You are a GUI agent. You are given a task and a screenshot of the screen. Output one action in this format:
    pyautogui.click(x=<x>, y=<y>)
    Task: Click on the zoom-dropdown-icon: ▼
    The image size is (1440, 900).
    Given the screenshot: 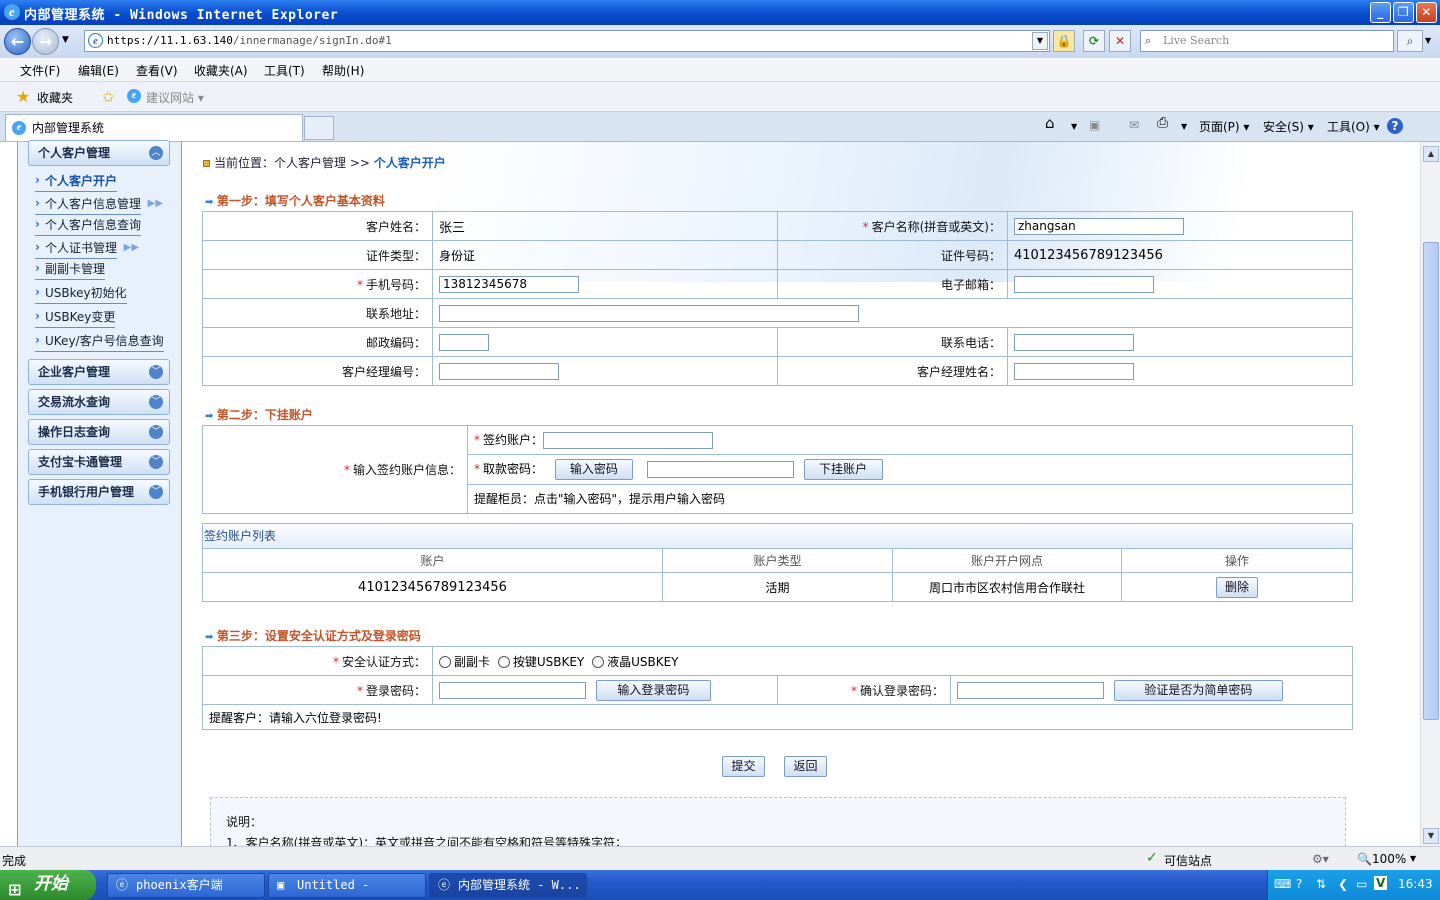 What is the action you would take?
    pyautogui.click(x=1413, y=858)
    